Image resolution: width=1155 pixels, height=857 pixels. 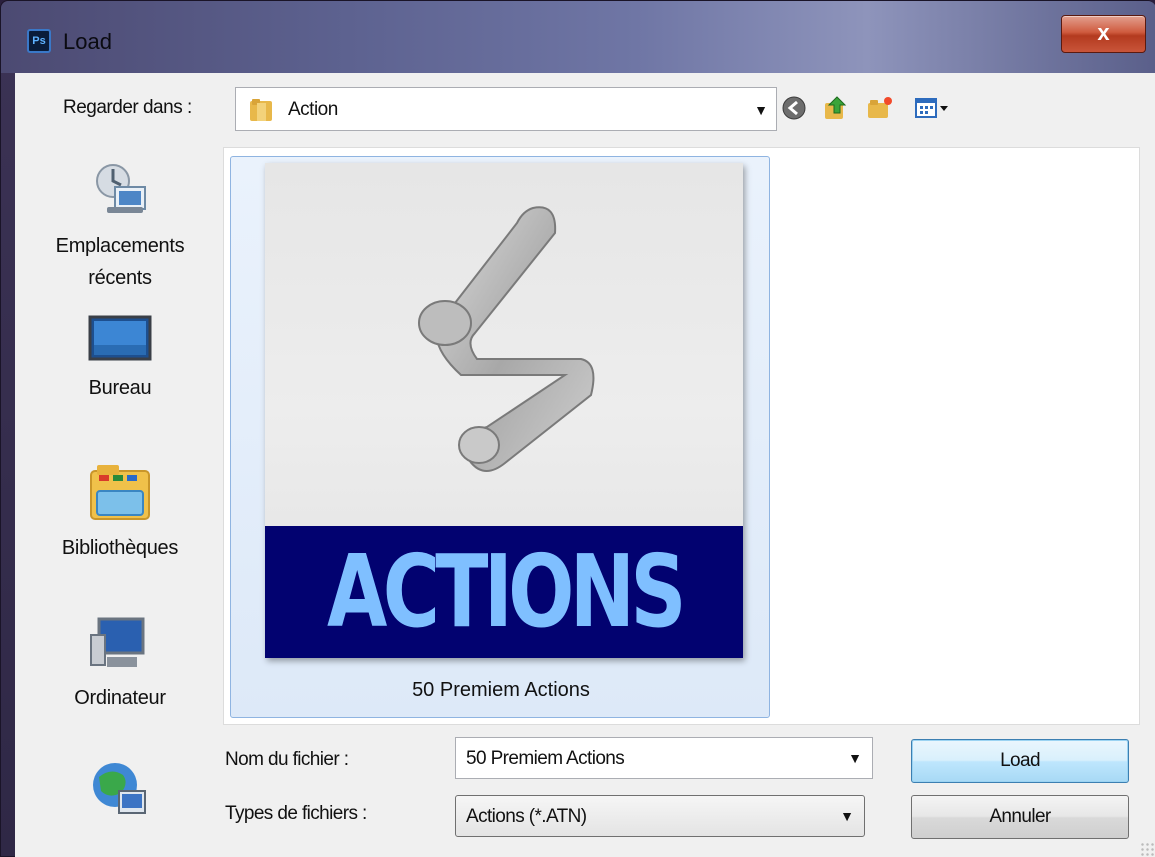 What do you see at coordinates (506, 109) in the screenshot?
I see `look-in-dropdown: Action ▼` at bounding box center [506, 109].